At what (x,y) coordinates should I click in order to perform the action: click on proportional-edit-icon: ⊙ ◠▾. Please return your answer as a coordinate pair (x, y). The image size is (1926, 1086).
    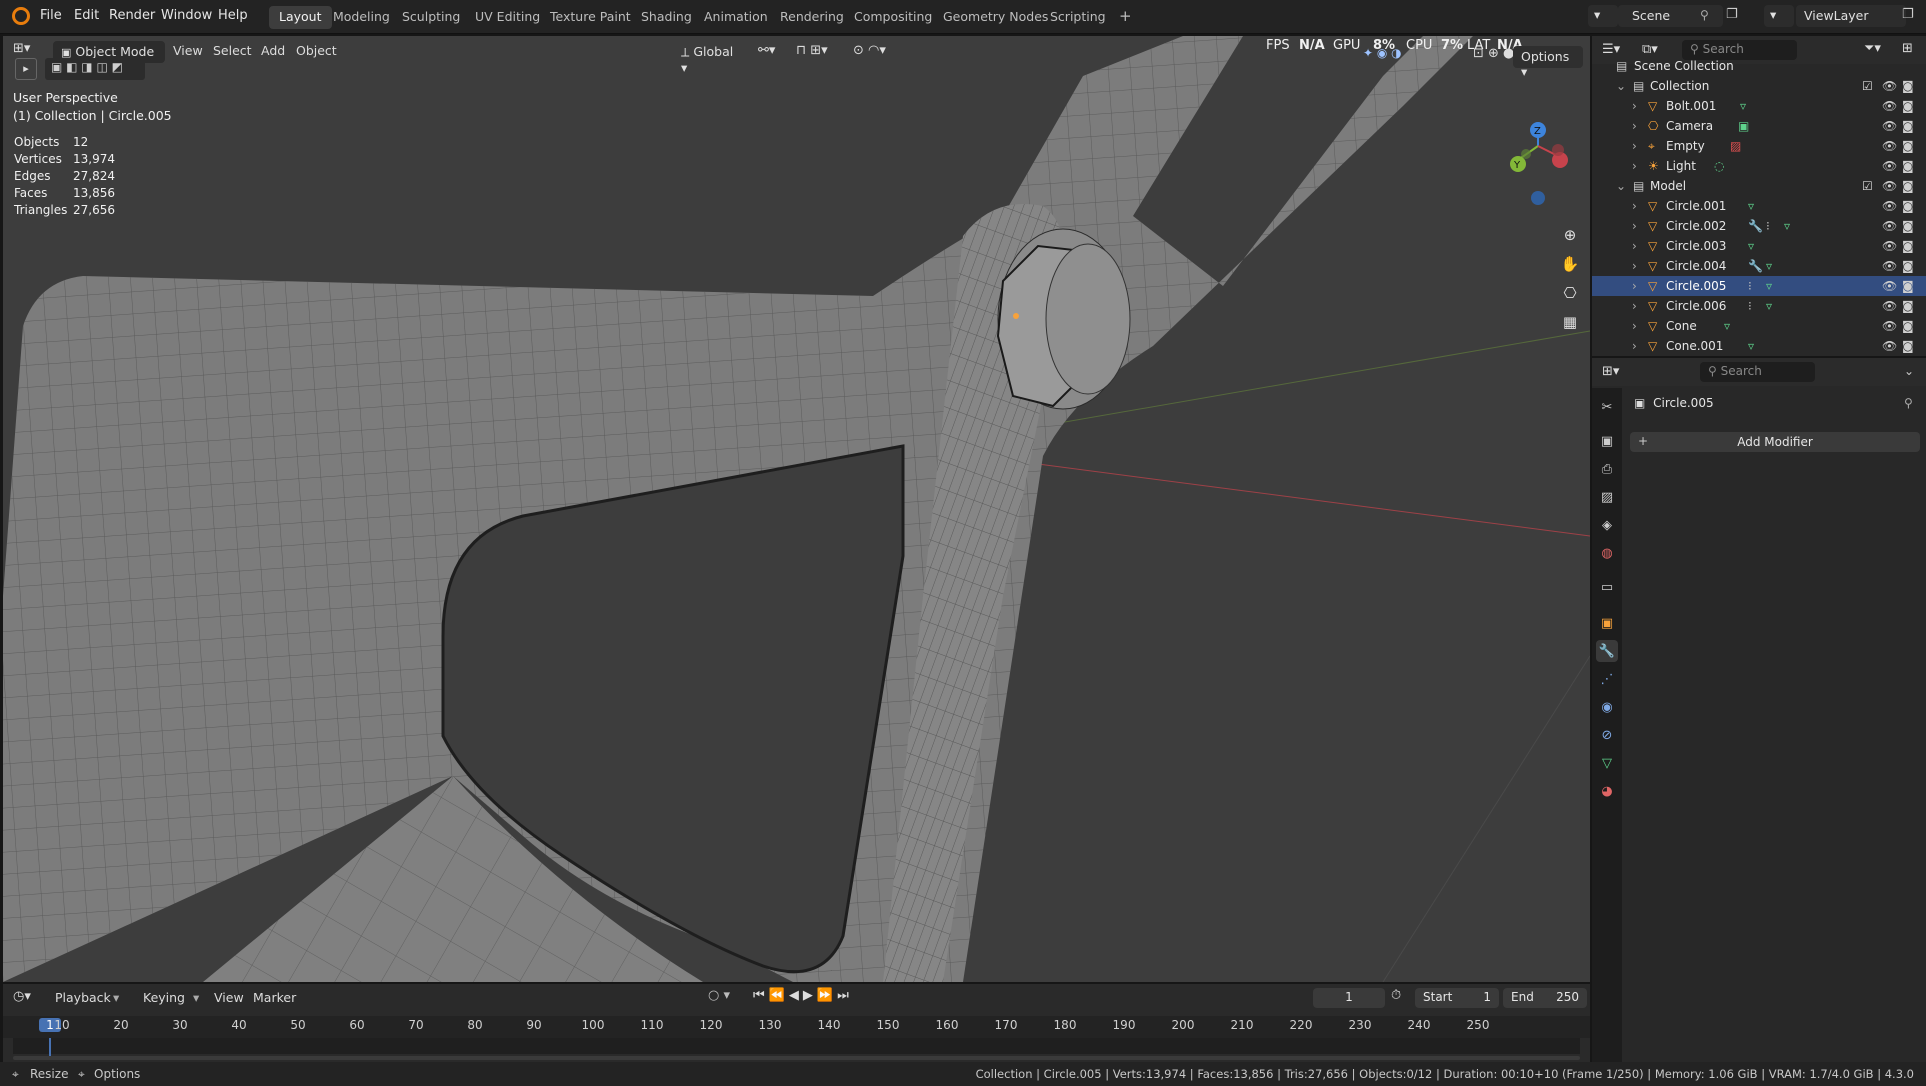
    Looking at the image, I should click on (869, 50).